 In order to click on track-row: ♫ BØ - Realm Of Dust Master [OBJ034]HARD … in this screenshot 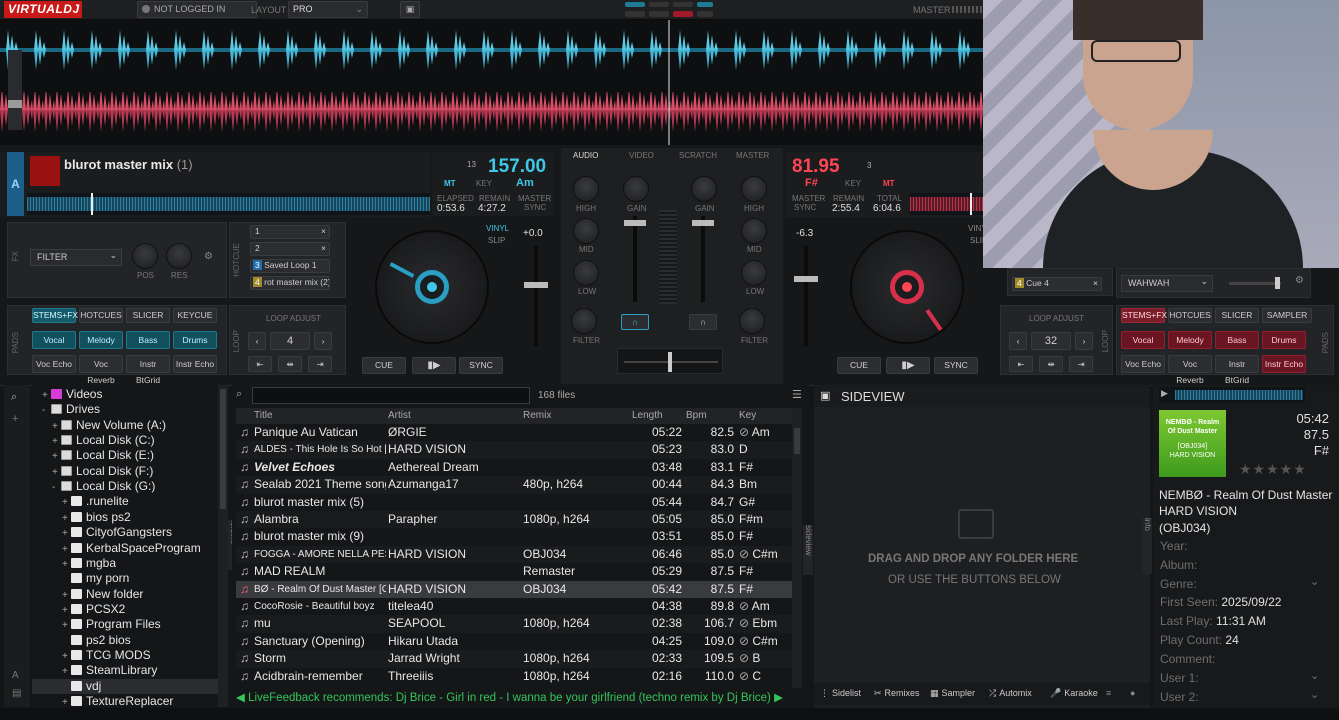, I will do `click(514, 589)`.